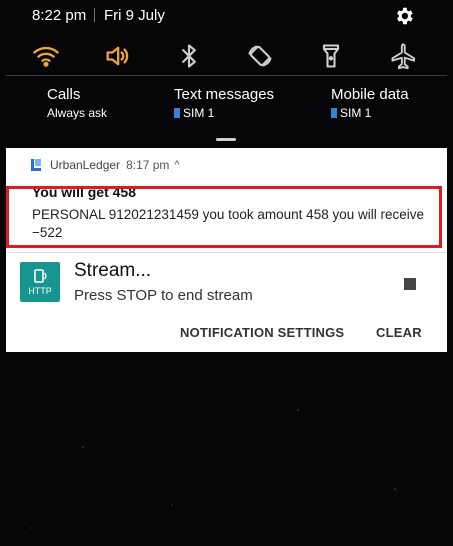  I want to click on clear-notifications-button: CLEAR, so click(399, 332).